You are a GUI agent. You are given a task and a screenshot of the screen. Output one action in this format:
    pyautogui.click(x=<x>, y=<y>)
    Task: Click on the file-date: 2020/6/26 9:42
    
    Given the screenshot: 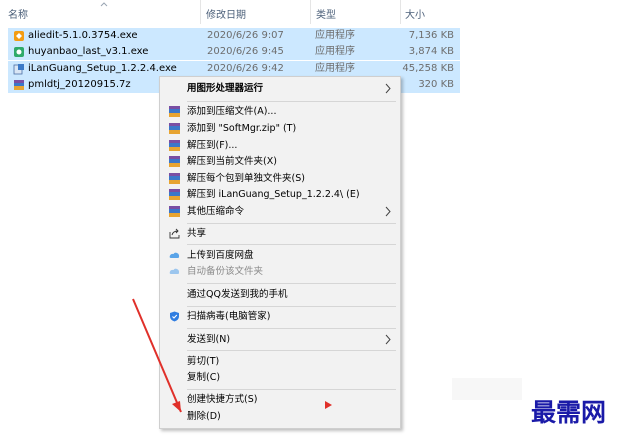 What is the action you would take?
    pyautogui.click(x=245, y=68)
    